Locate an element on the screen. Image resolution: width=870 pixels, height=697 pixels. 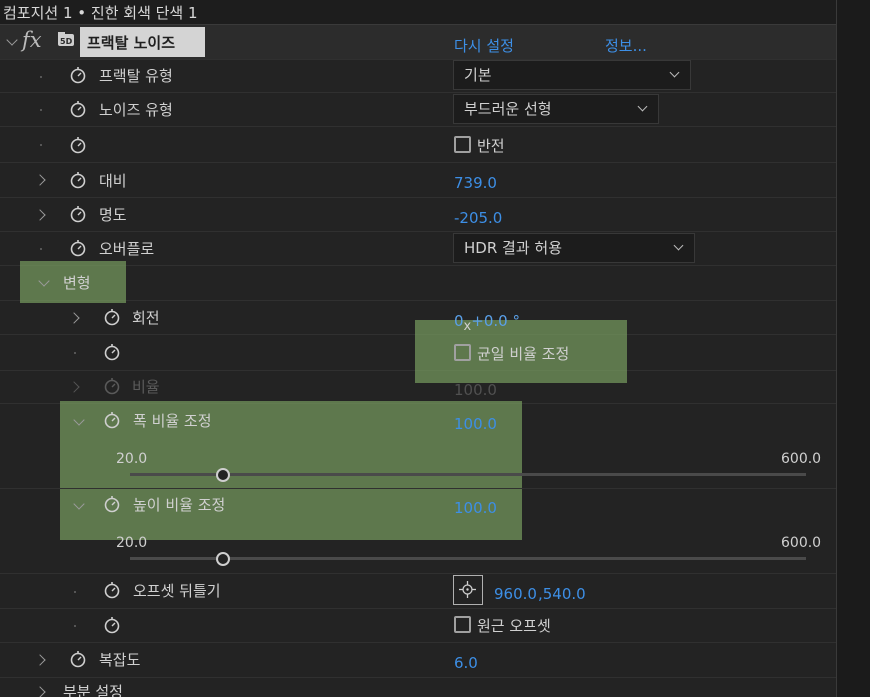
overflow-dropdown: HDR 결과 허용 is located at coordinates (574, 248).